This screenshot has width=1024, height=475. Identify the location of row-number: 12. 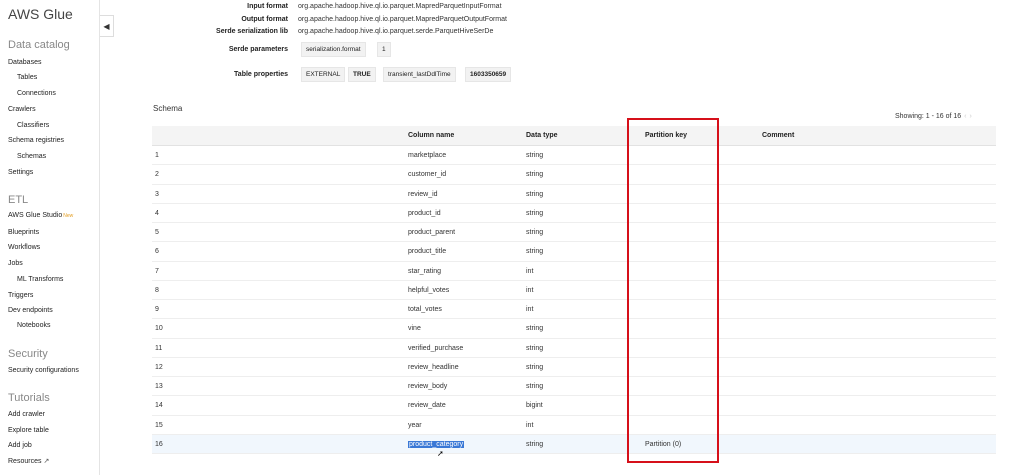
(159, 367).